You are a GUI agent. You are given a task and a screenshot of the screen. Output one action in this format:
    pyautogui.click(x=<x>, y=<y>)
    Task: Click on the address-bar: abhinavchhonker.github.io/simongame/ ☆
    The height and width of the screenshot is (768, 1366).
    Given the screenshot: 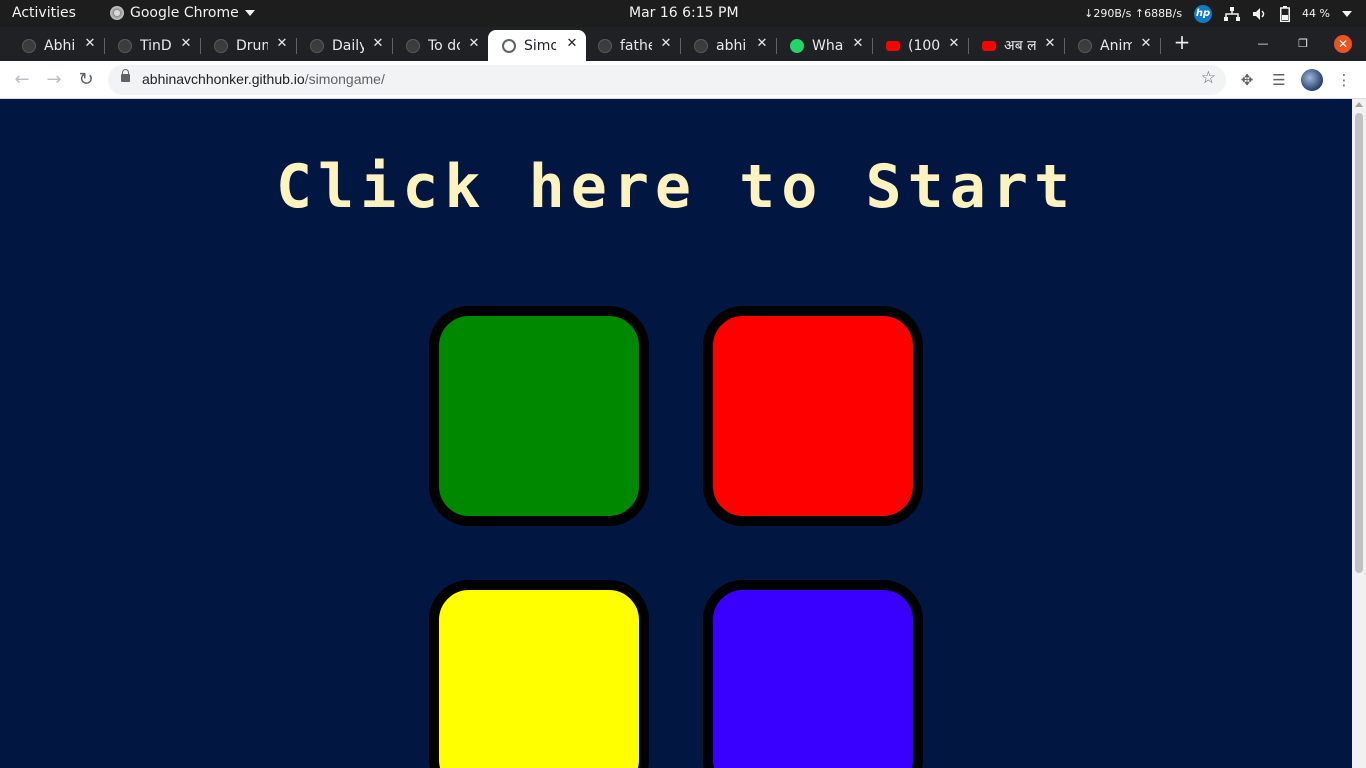 What is the action you would take?
    pyautogui.click(x=667, y=80)
    